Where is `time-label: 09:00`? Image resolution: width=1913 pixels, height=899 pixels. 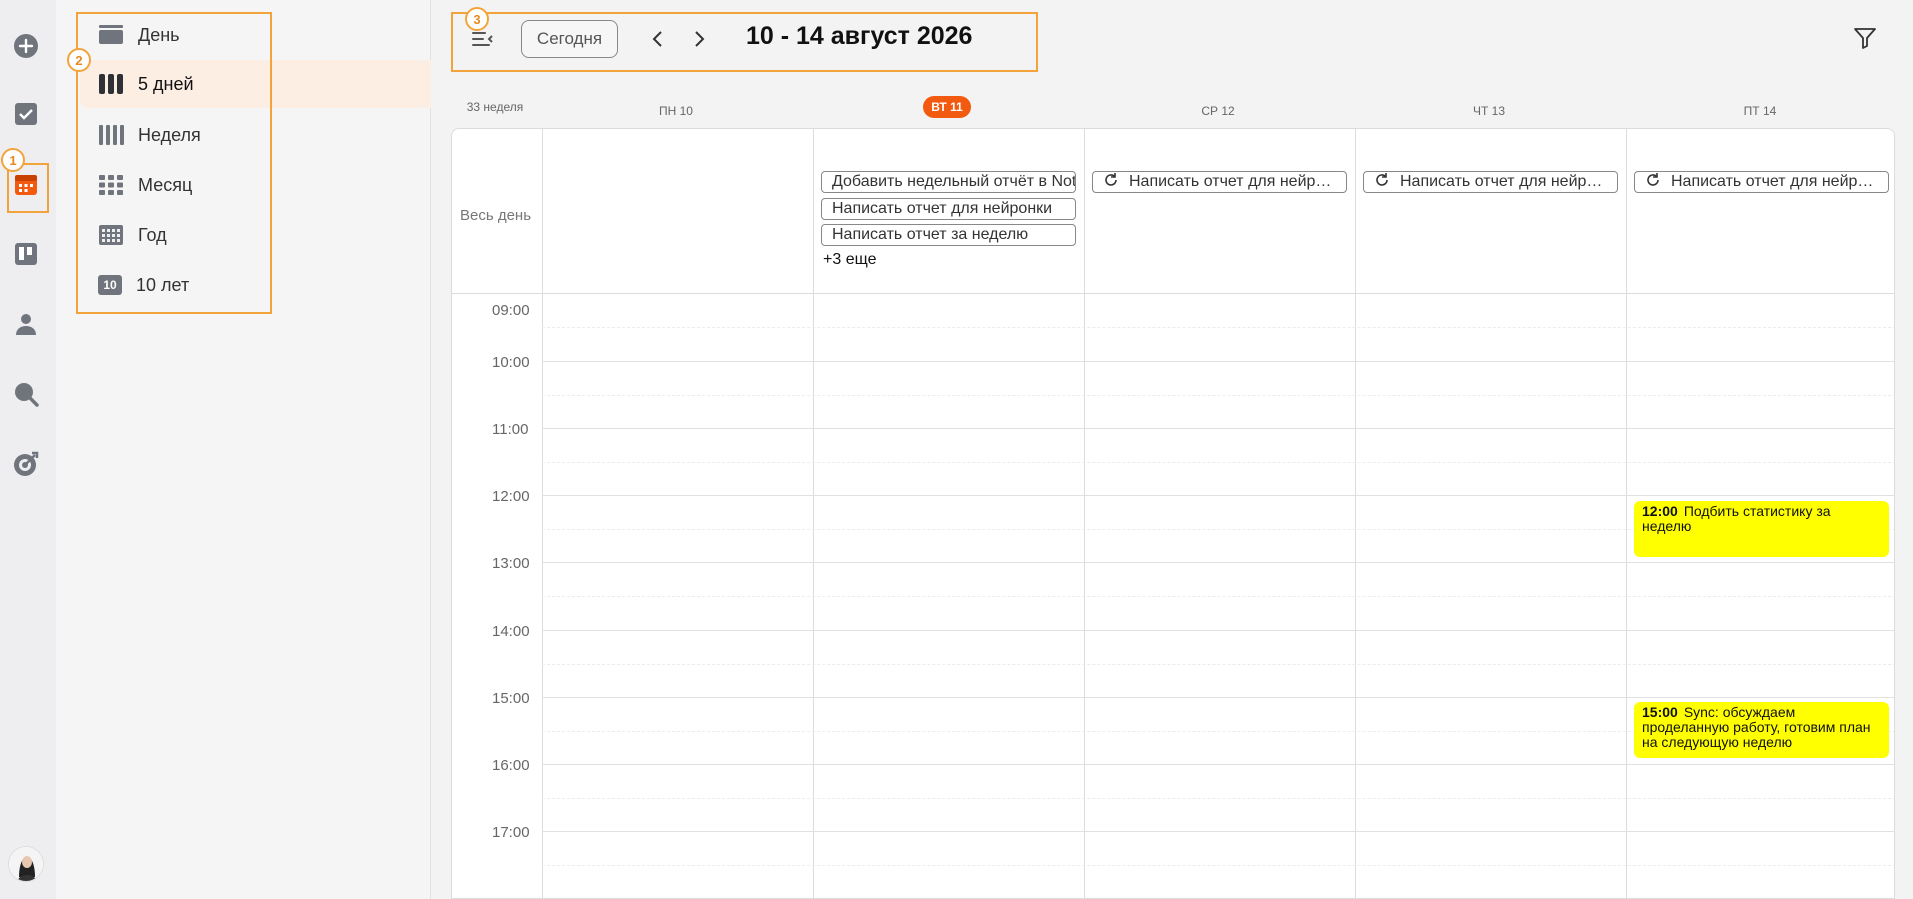
time-label: 09:00 is located at coordinates (511, 310).